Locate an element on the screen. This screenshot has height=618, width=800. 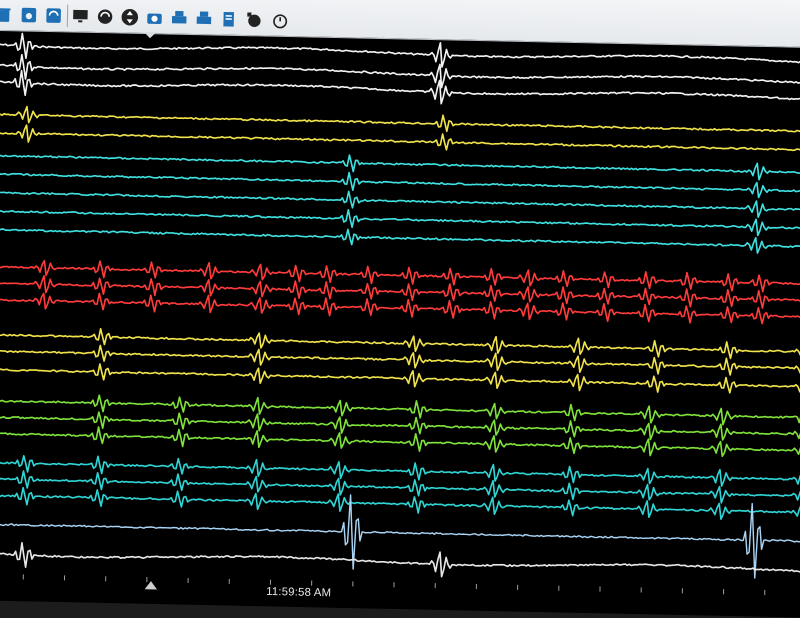
monitor-button is located at coordinates (80, 16).